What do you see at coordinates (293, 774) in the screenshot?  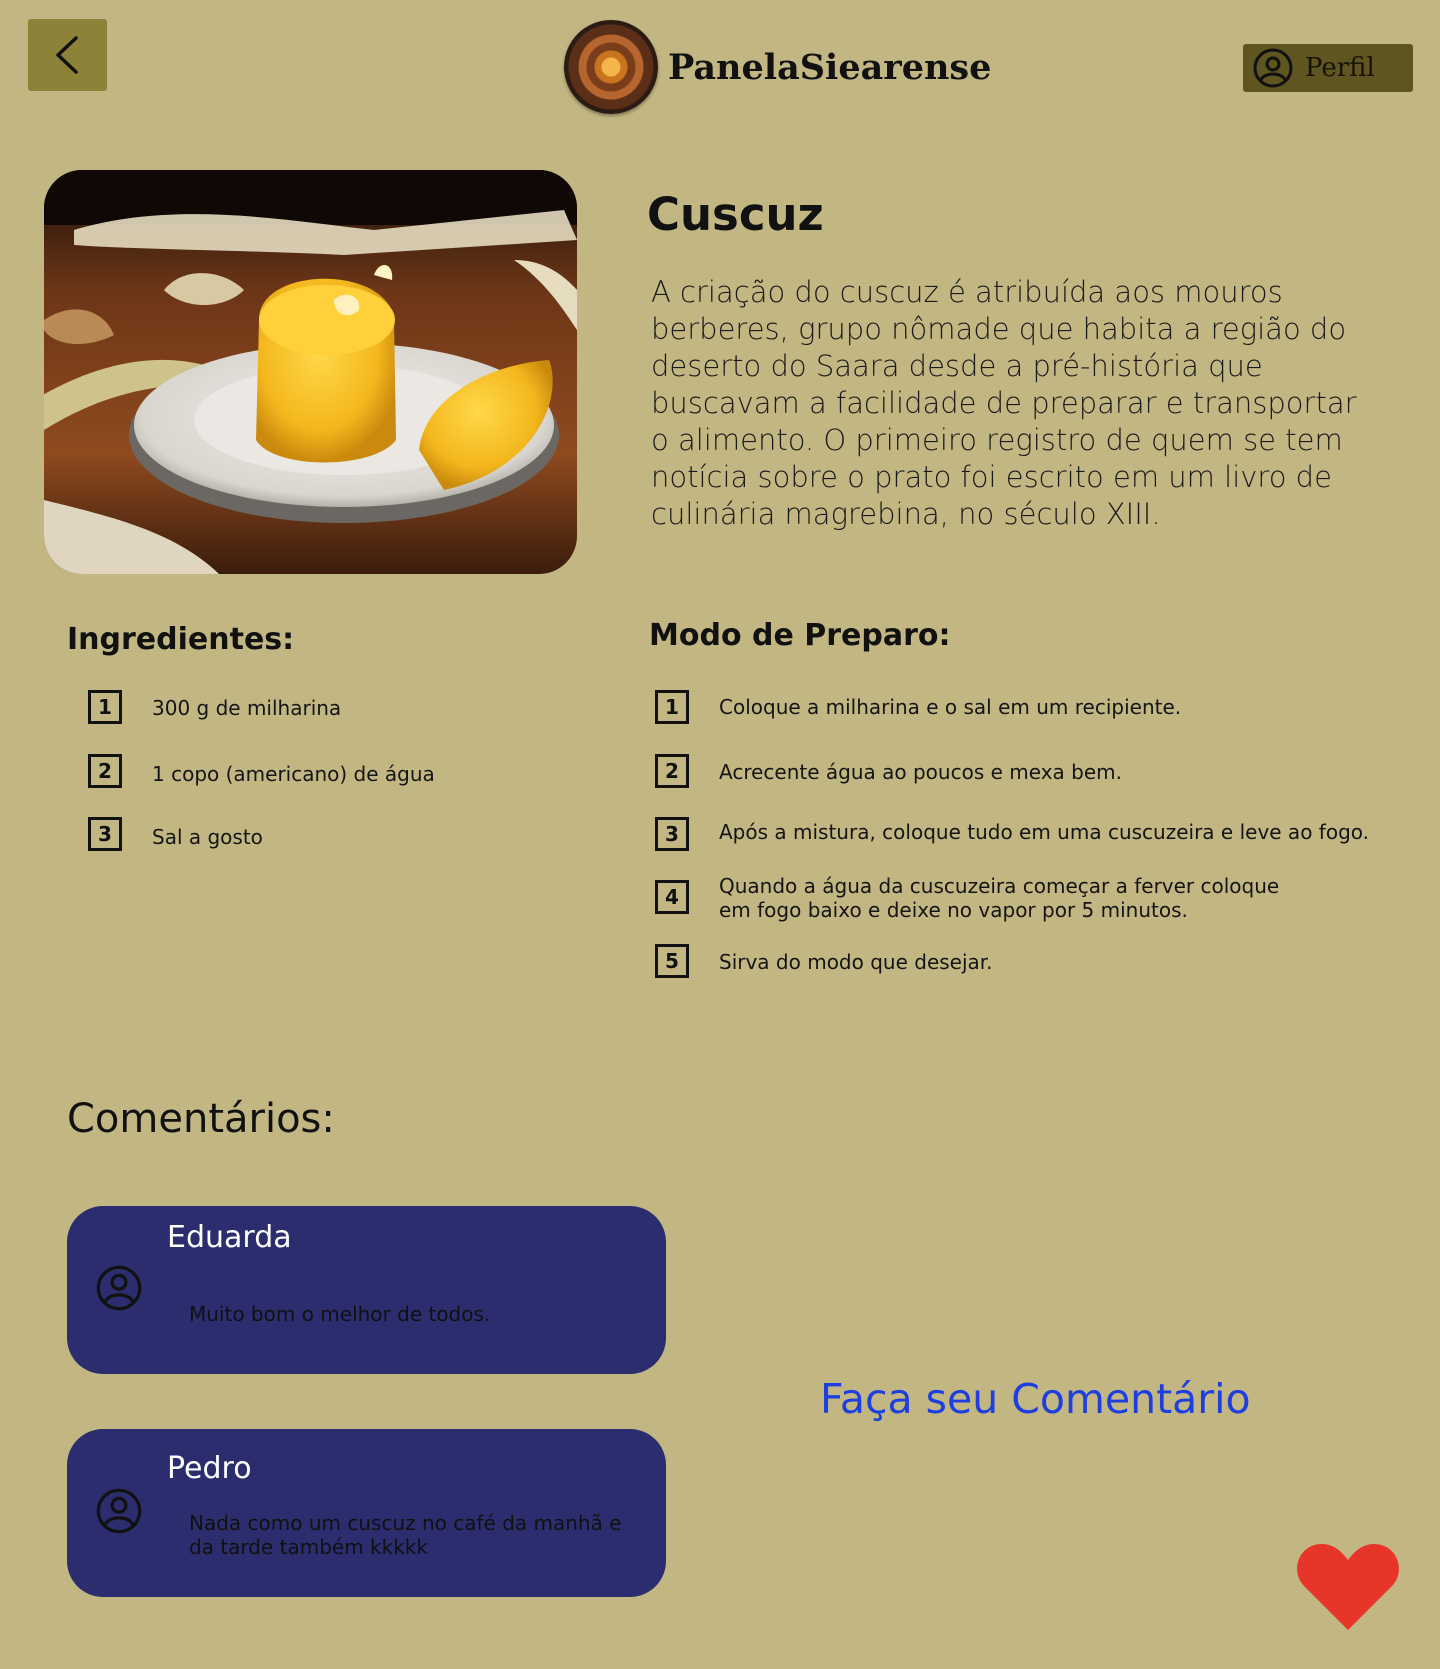 I see `ingredient-item: 1 copo (americano) de água` at bounding box center [293, 774].